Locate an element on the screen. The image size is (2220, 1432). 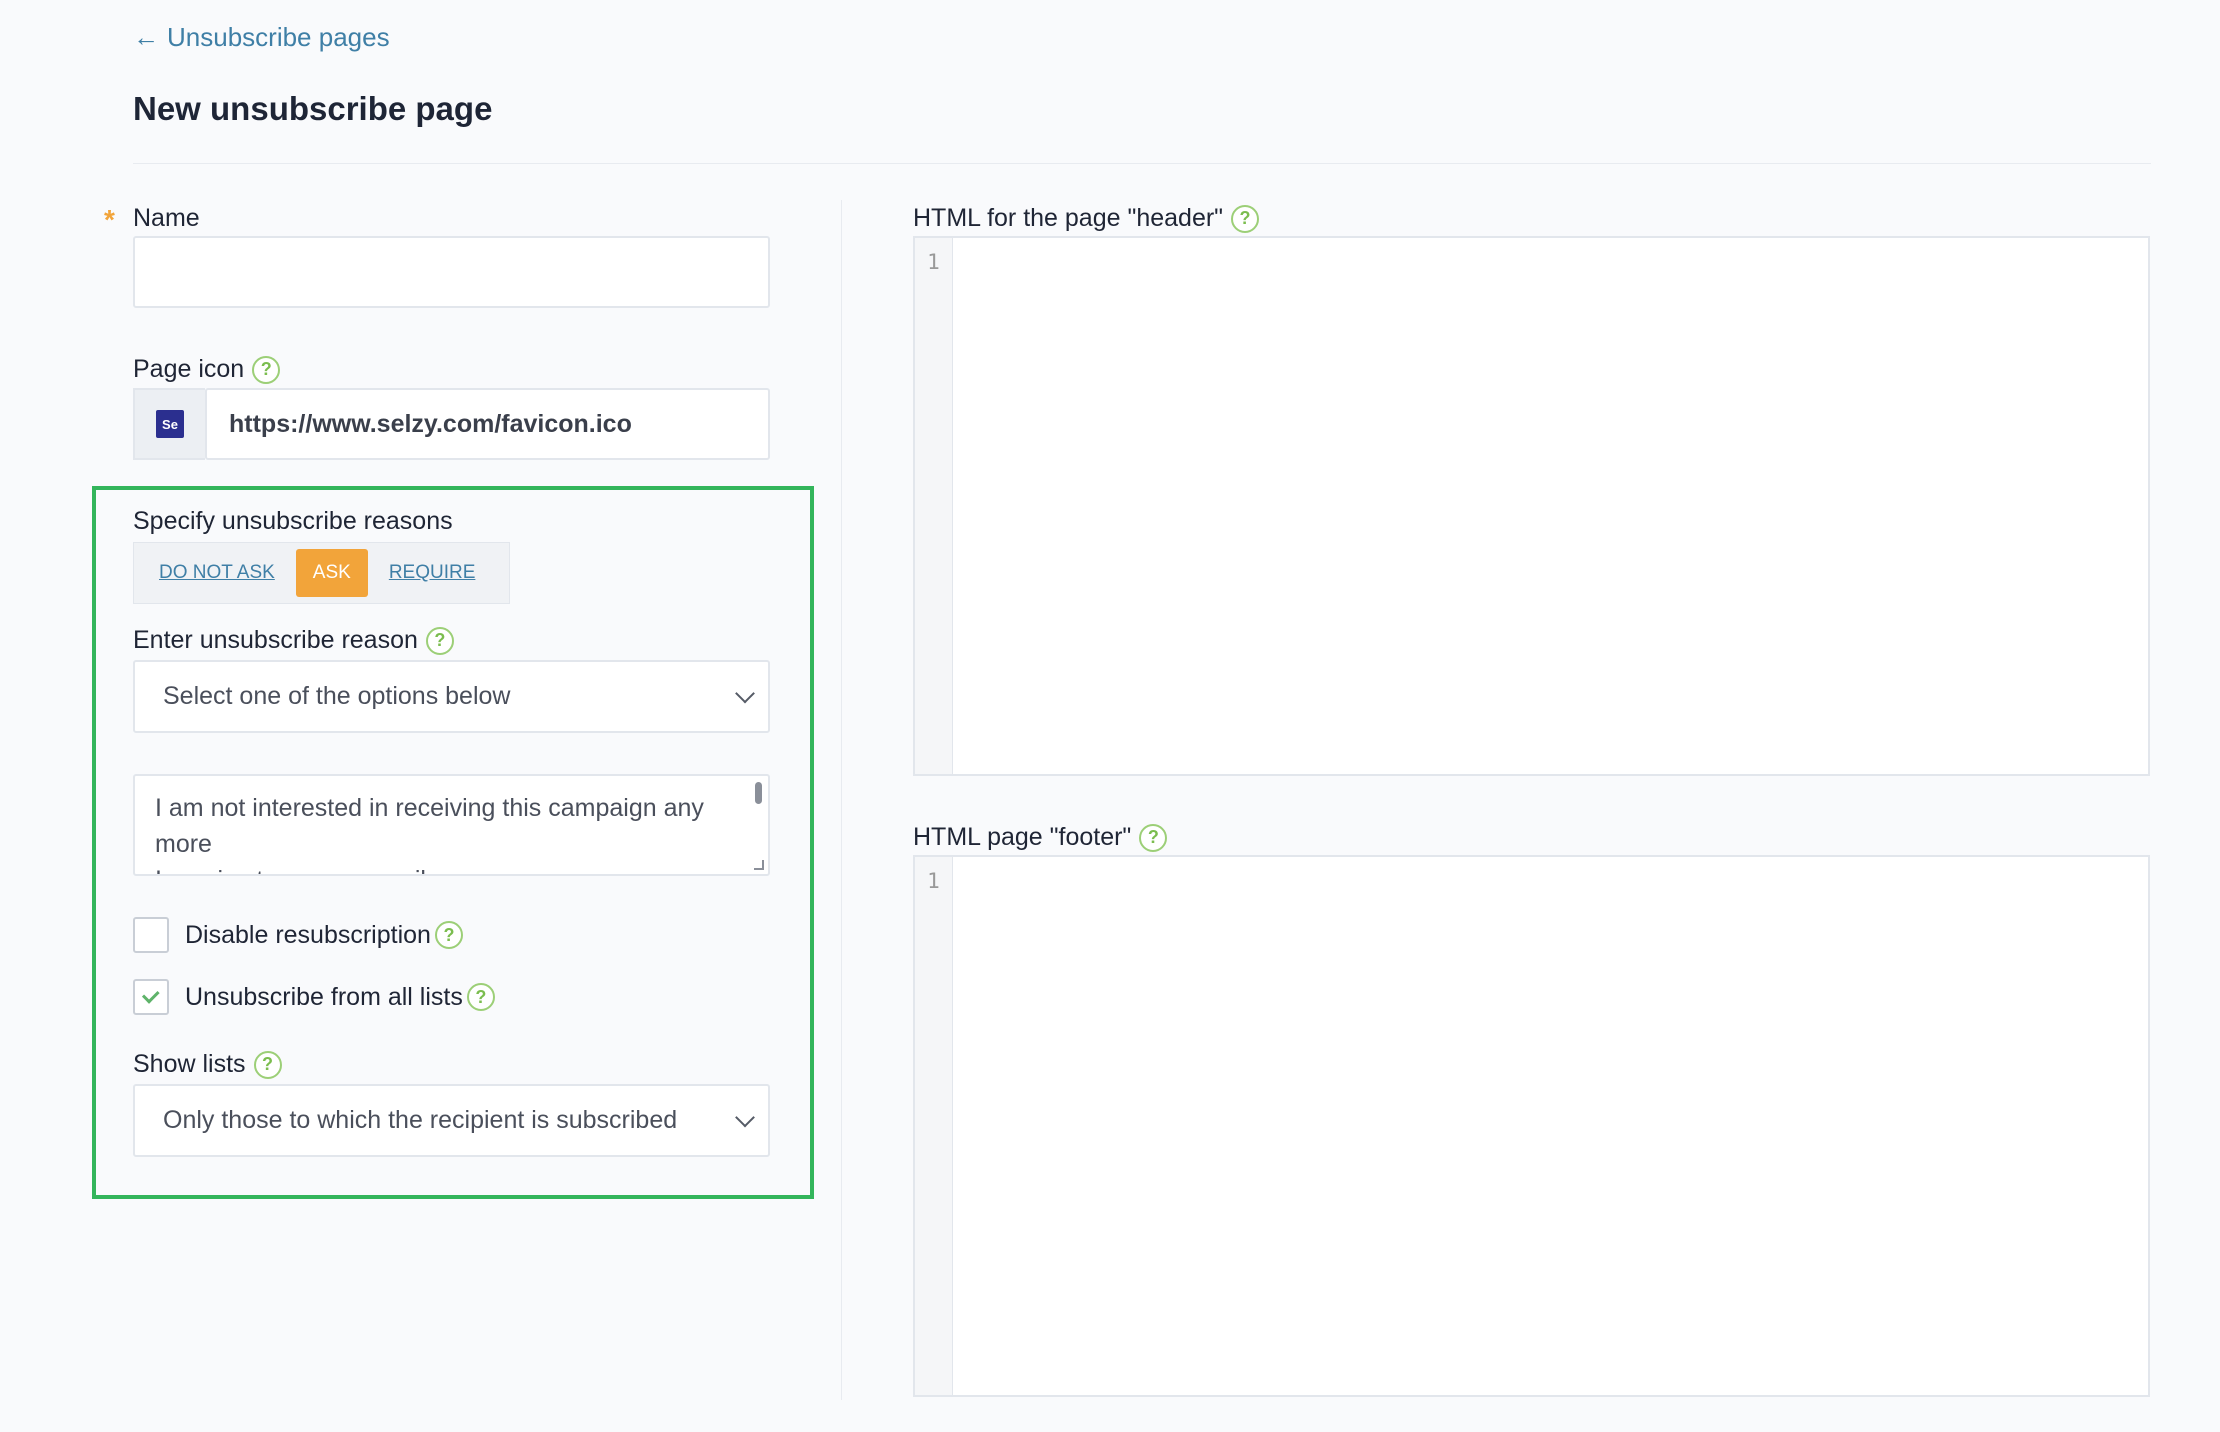
show-lists-label: Show lists ? is located at coordinates (207, 1064).